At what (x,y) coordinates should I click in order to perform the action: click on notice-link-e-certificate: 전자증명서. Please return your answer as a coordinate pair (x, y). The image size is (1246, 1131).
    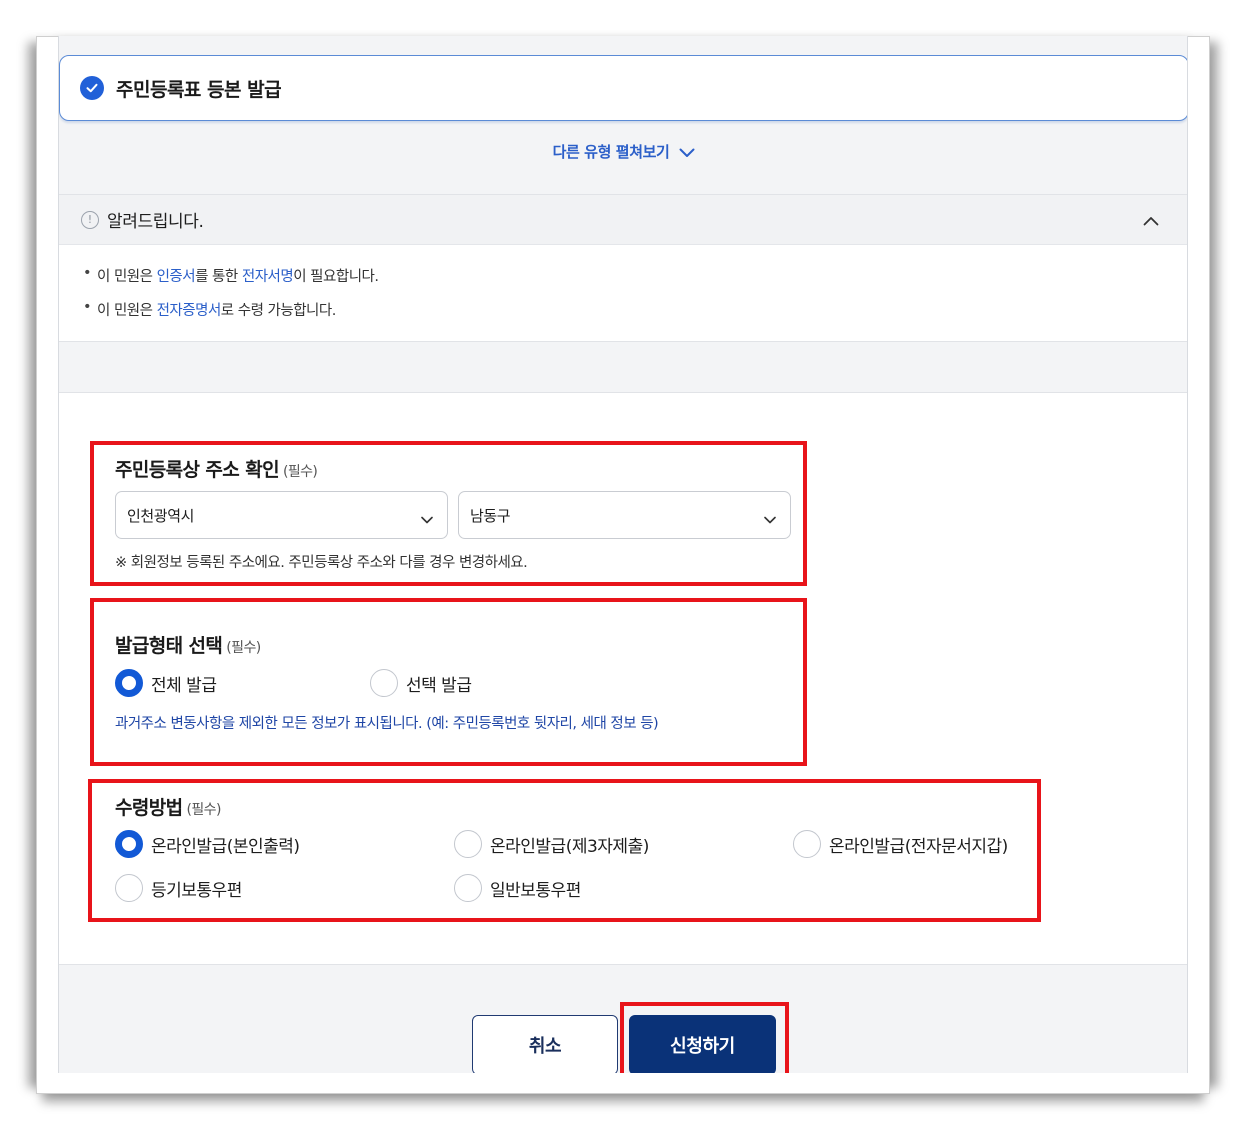
    Looking at the image, I should click on (189, 311).